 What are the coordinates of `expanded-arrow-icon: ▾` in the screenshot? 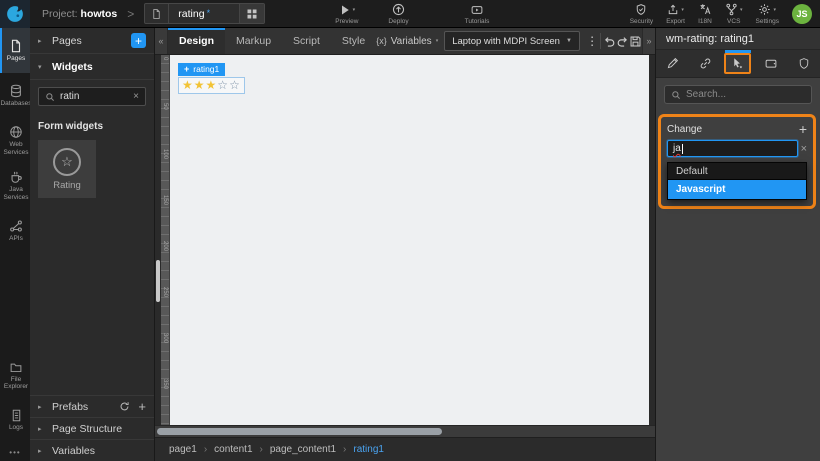 It's located at (40, 67).